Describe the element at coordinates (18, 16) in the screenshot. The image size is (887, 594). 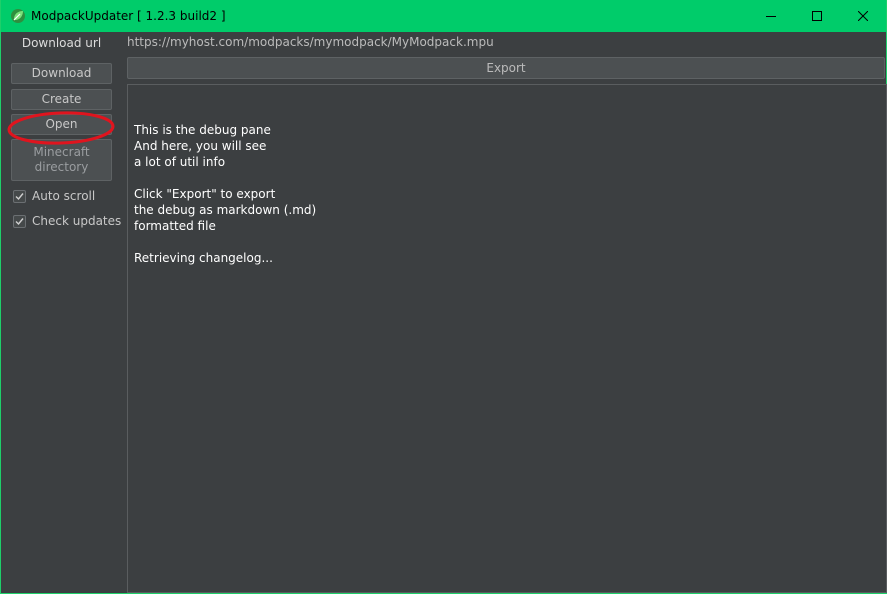
I see `app-leaf-icon` at that location.